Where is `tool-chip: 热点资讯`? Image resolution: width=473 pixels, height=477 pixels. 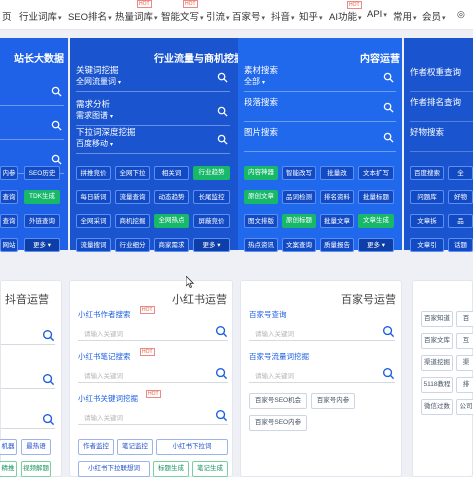
tool-chip: 热点资讯 is located at coordinates (261, 245).